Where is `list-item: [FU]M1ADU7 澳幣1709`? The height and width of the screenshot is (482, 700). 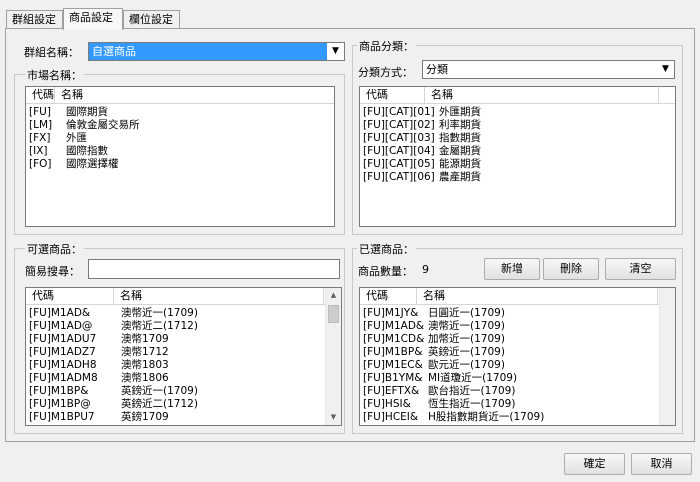 list-item: [FU]M1ADU7 澳幣1709 is located at coordinates (175, 339).